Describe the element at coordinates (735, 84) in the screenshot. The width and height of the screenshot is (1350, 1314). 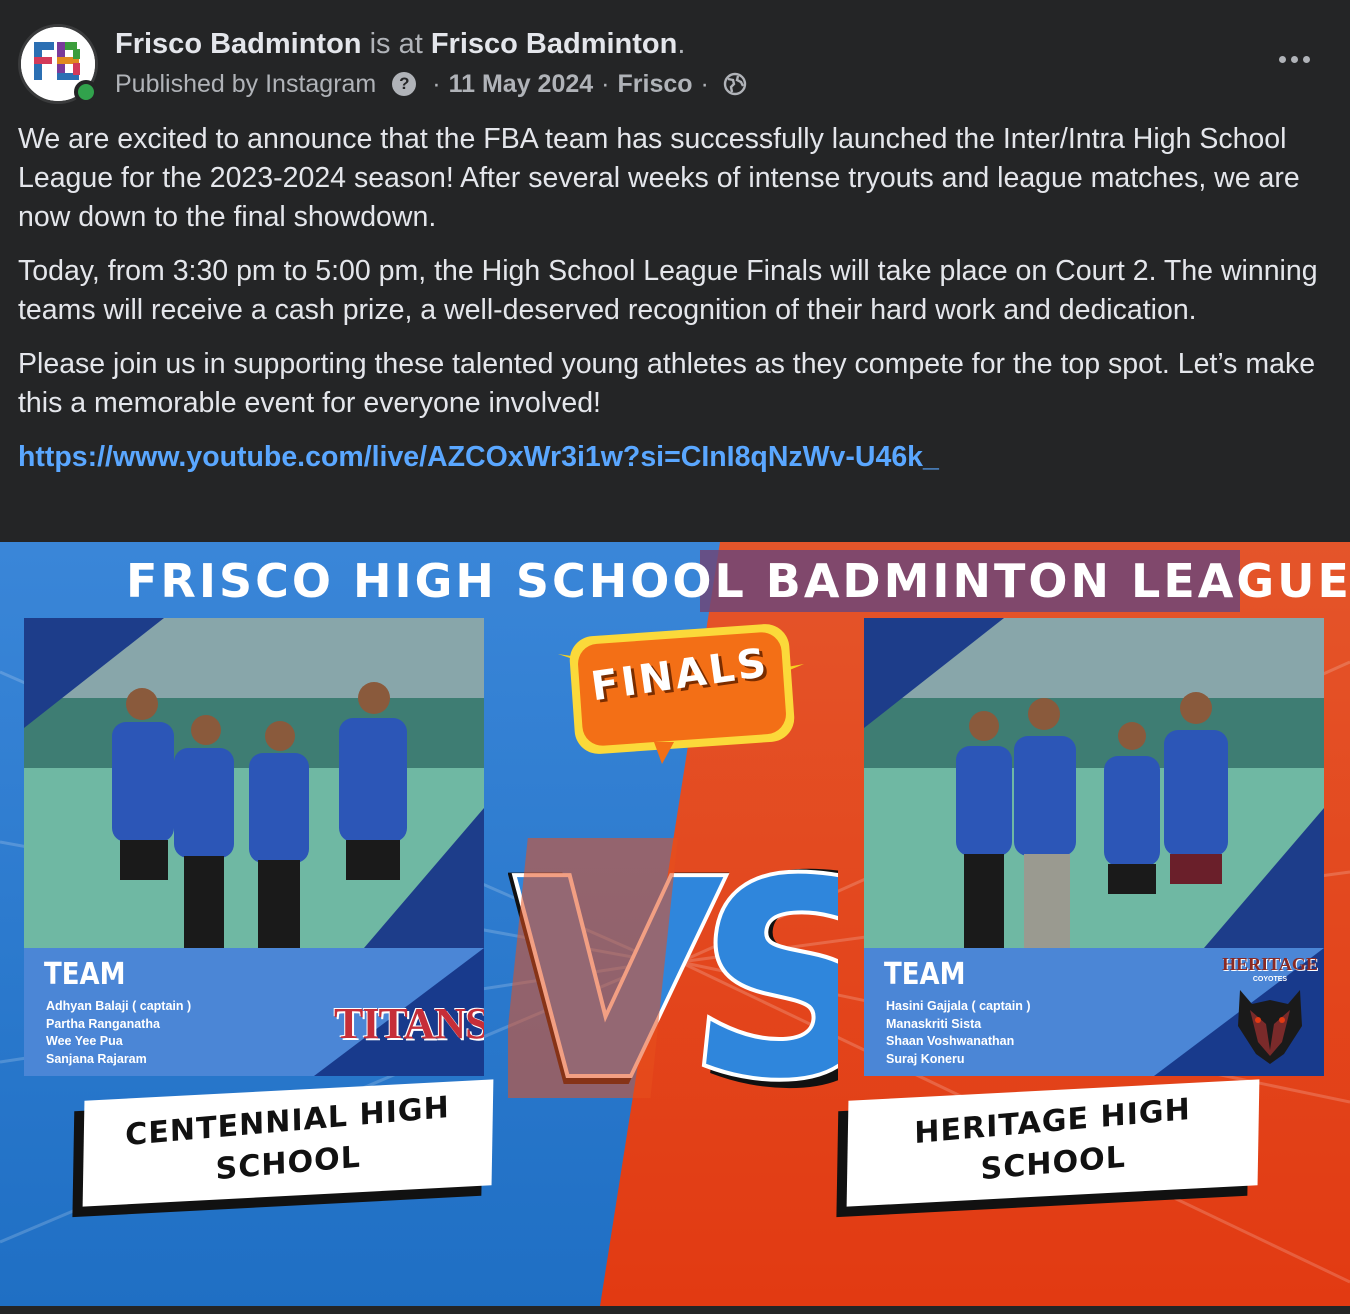
I see `globe-icon` at that location.